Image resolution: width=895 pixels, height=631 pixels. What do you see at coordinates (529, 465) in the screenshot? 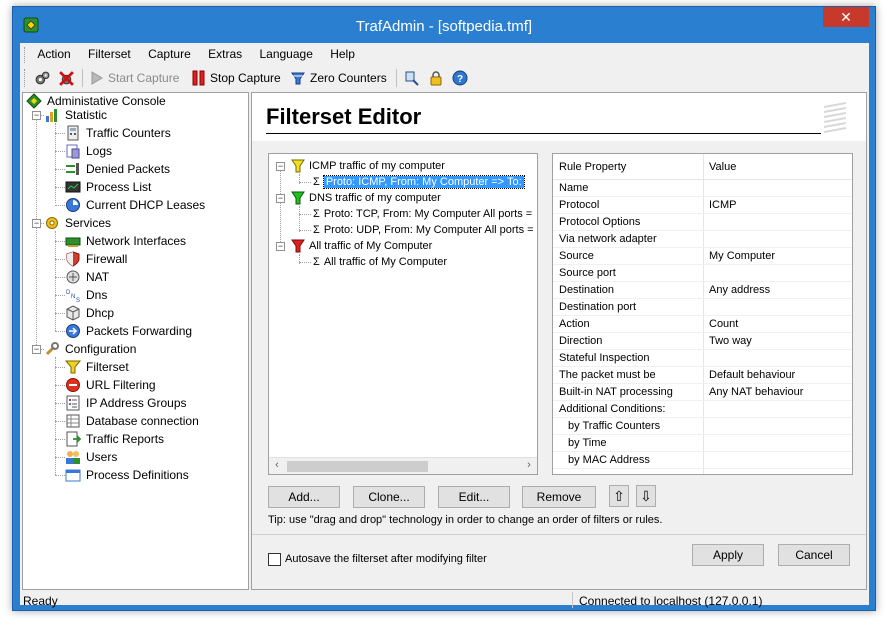
I see `scroll-right-icon: ›` at bounding box center [529, 465].